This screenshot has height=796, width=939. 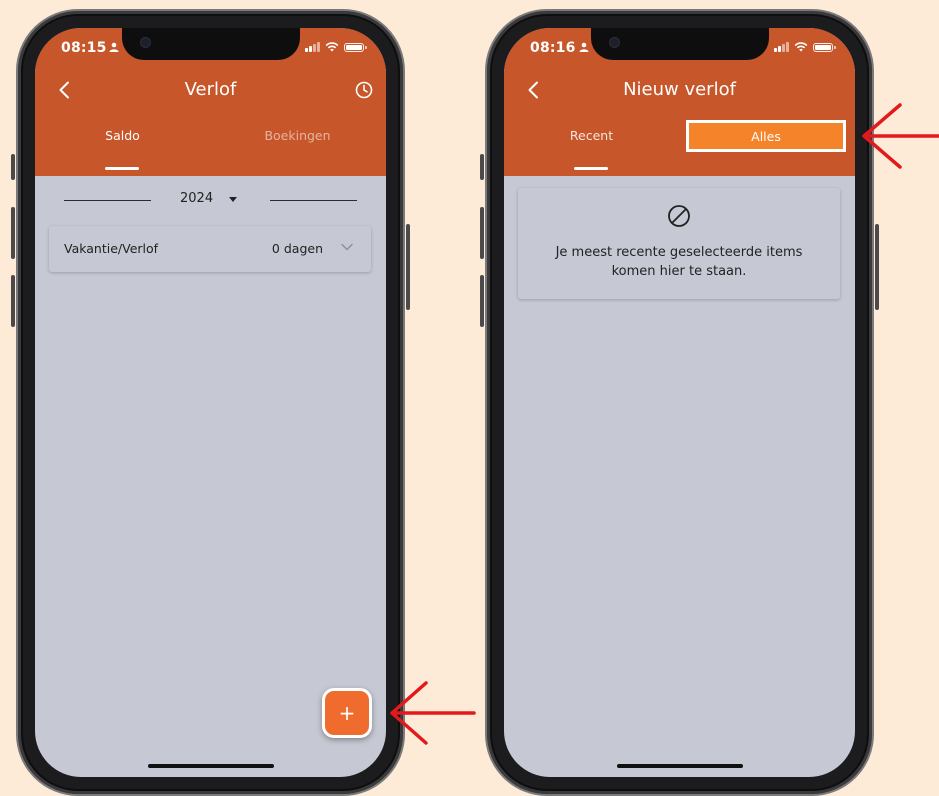 I want to click on tab-boekingen: Boekingen, so click(x=297, y=135).